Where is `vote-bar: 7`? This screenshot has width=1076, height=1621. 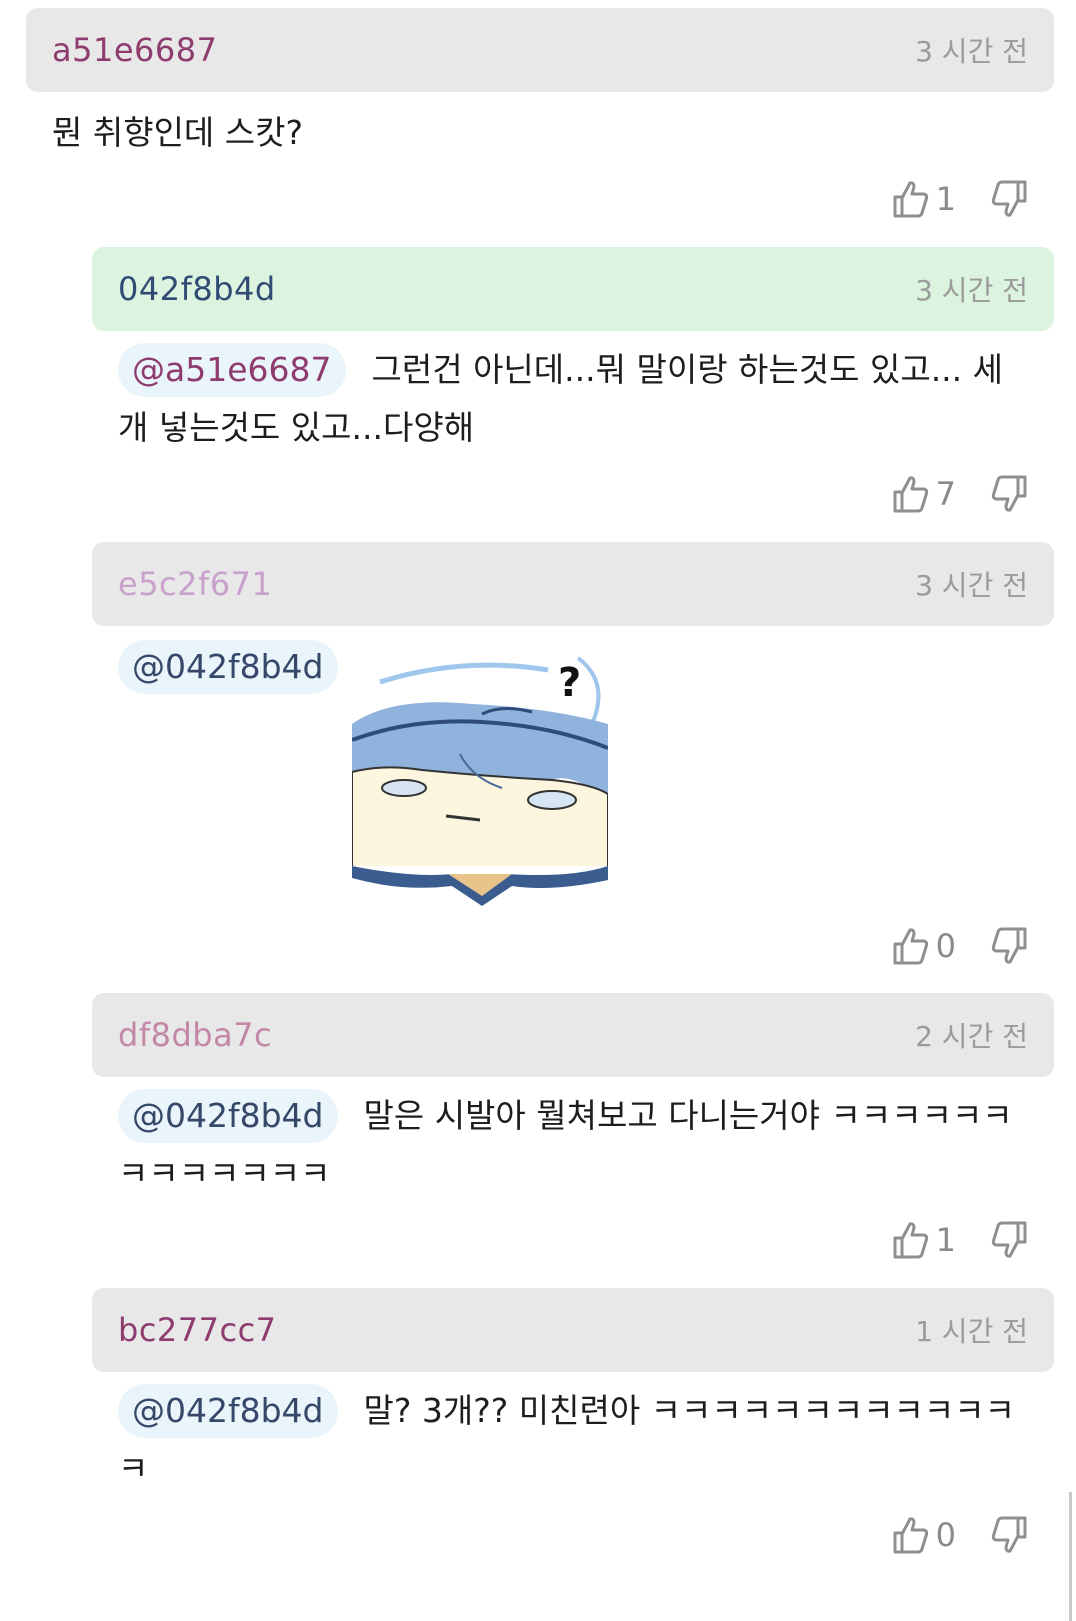 vote-bar: 7 is located at coordinates (960, 494).